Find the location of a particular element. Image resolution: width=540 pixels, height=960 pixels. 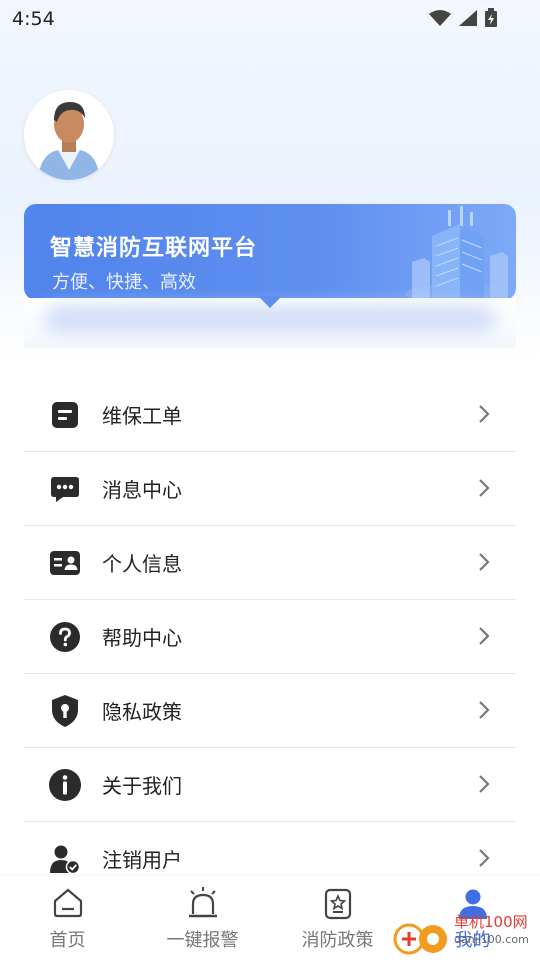

shield-lock-icon is located at coordinates (65, 711).